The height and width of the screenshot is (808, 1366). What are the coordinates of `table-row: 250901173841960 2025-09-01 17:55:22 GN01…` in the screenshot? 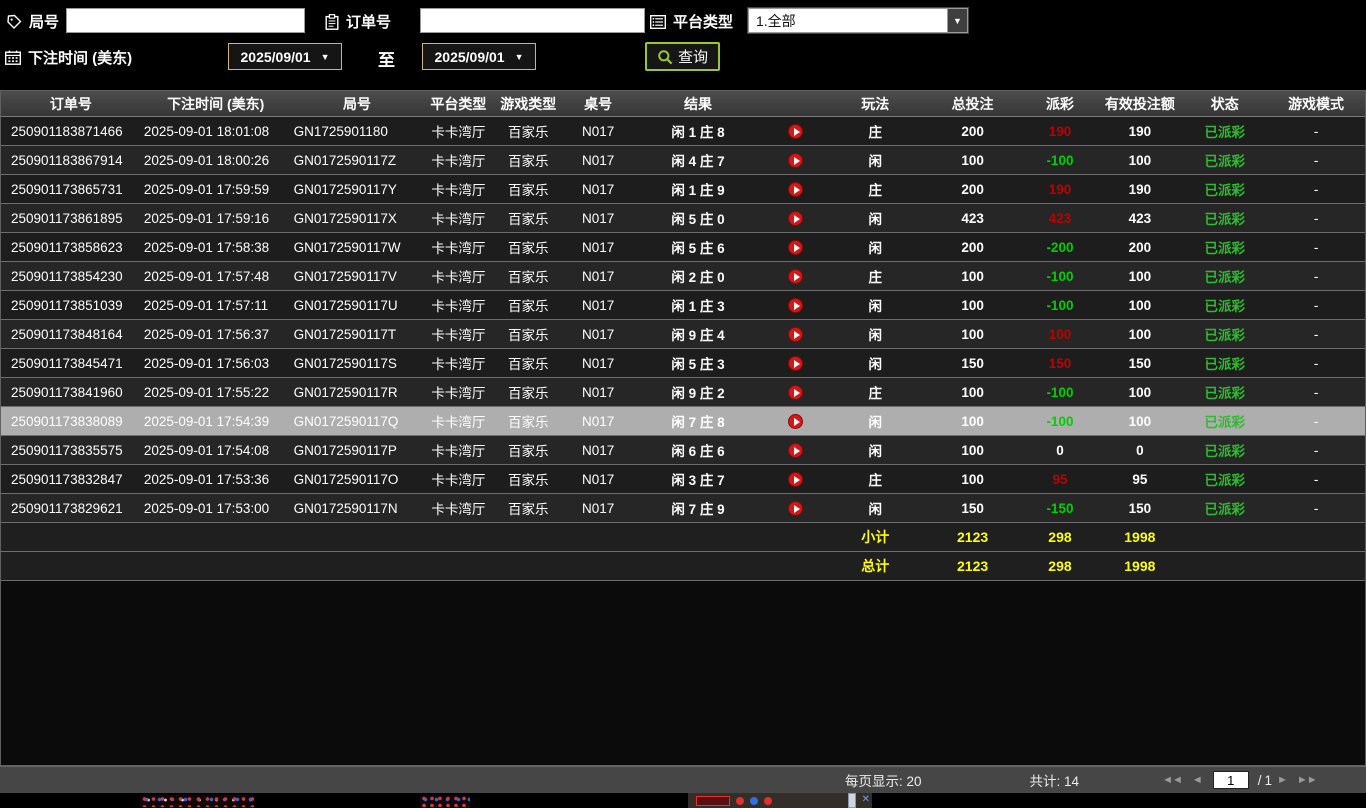 It's located at (683, 392).